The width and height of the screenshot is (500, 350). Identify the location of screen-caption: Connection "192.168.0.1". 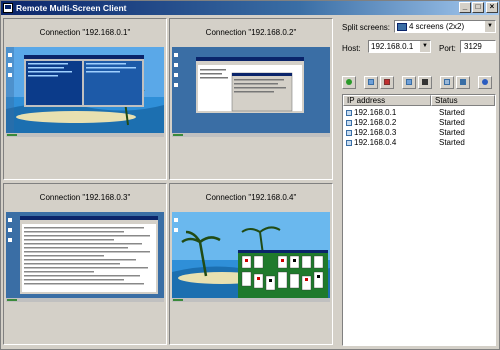
(85, 32).